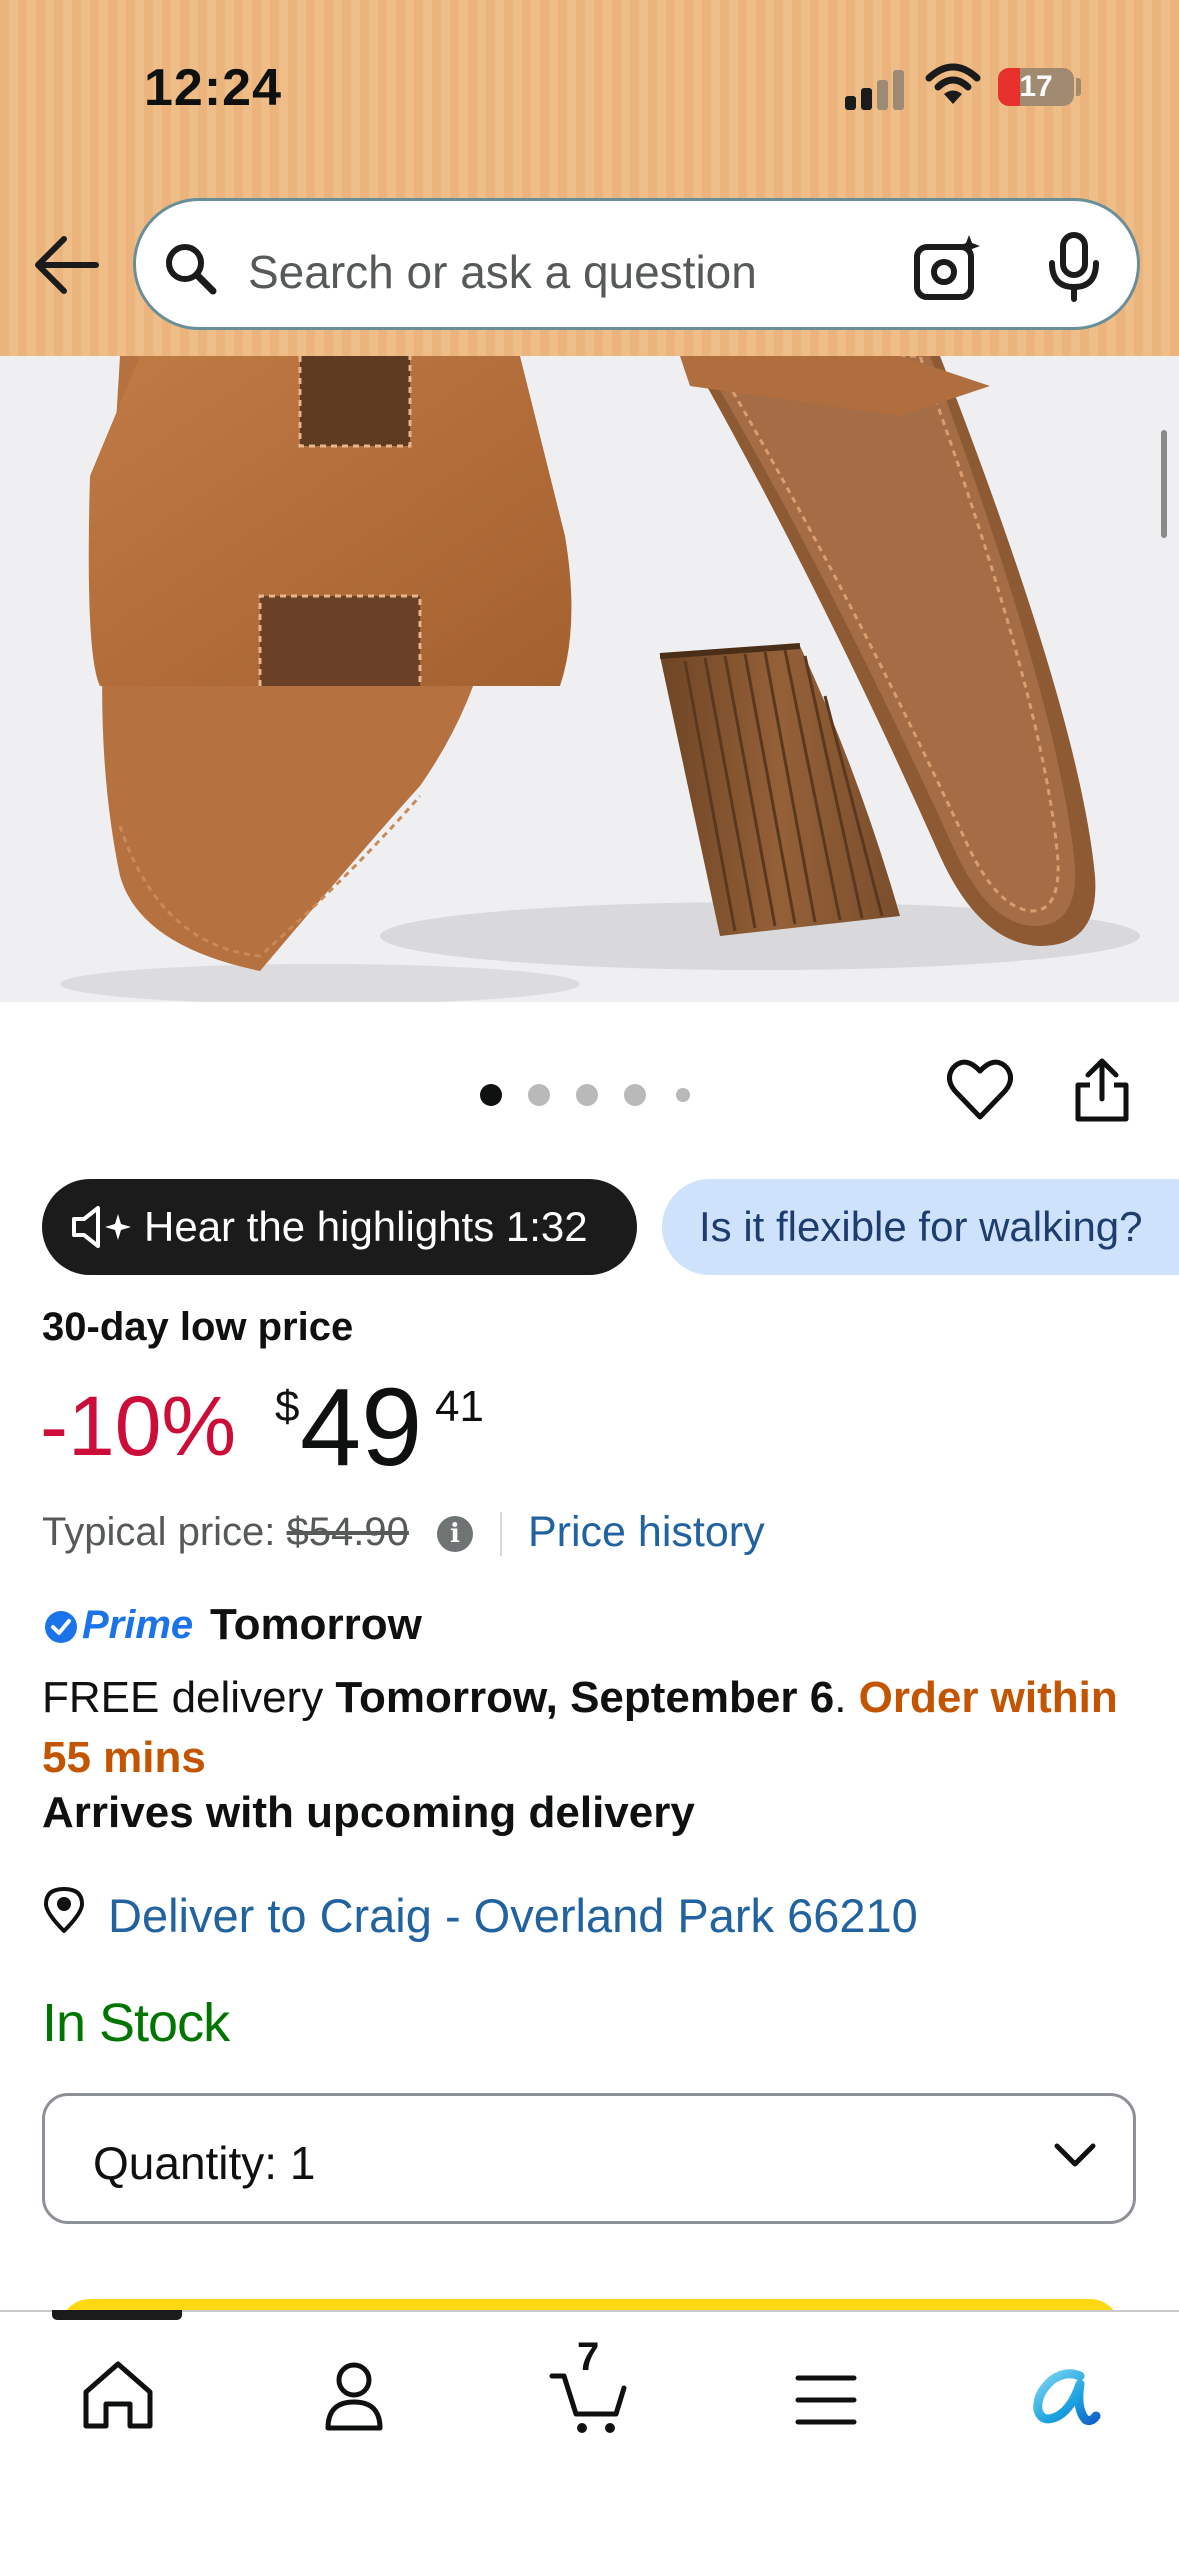 The width and height of the screenshot is (1179, 2556). Describe the element at coordinates (980, 1090) in the screenshot. I see `heart-icon` at that location.